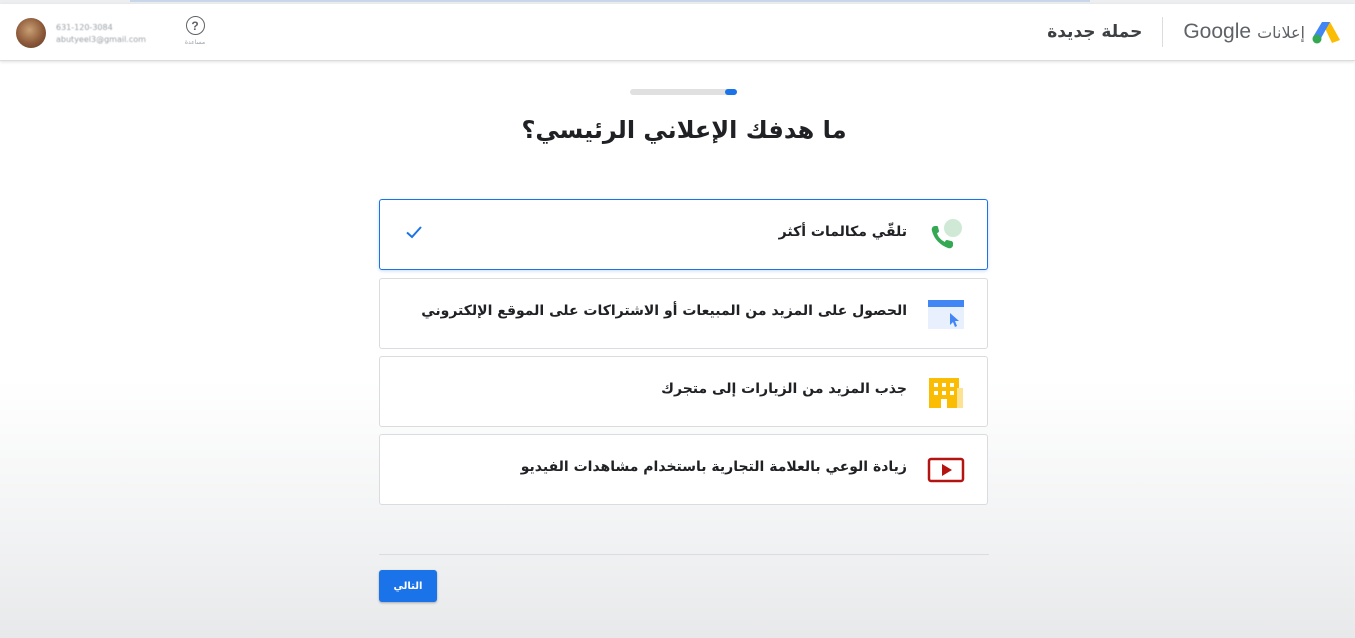 The height and width of the screenshot is (638, 1355). What do you see at coordinates (731, 92) in the screenshot?
I see `progress-fill` at bounding box center [731, 92].